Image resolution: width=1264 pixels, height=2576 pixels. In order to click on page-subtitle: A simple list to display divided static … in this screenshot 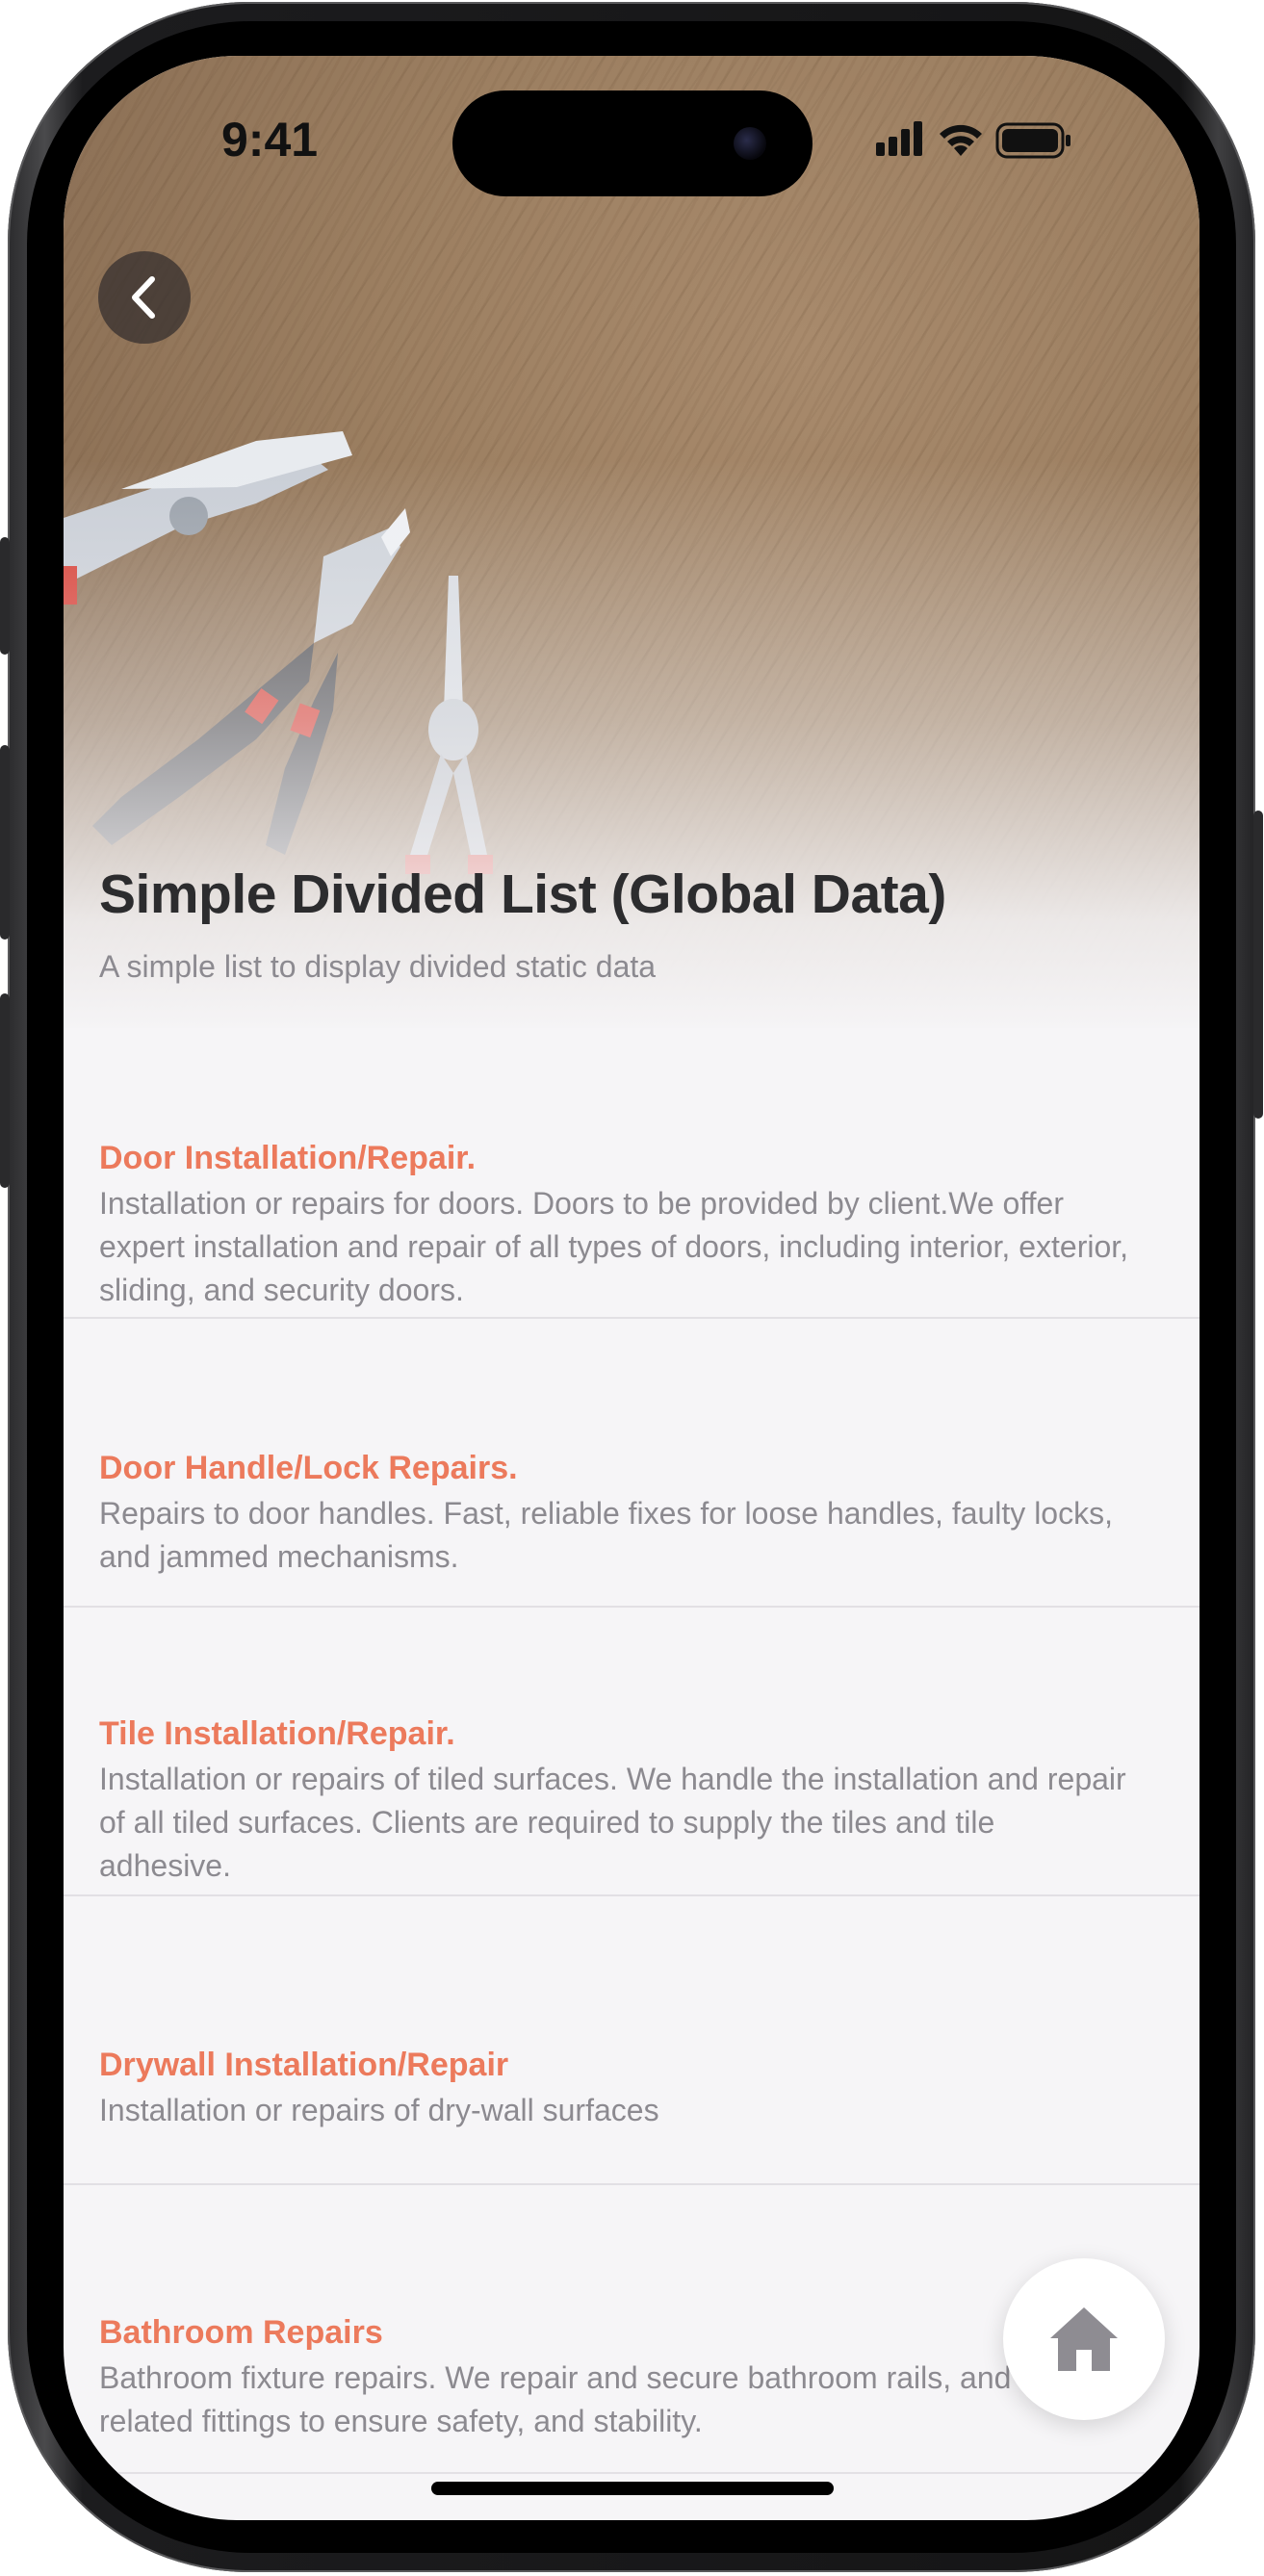, I will do `click(378, 966)`.